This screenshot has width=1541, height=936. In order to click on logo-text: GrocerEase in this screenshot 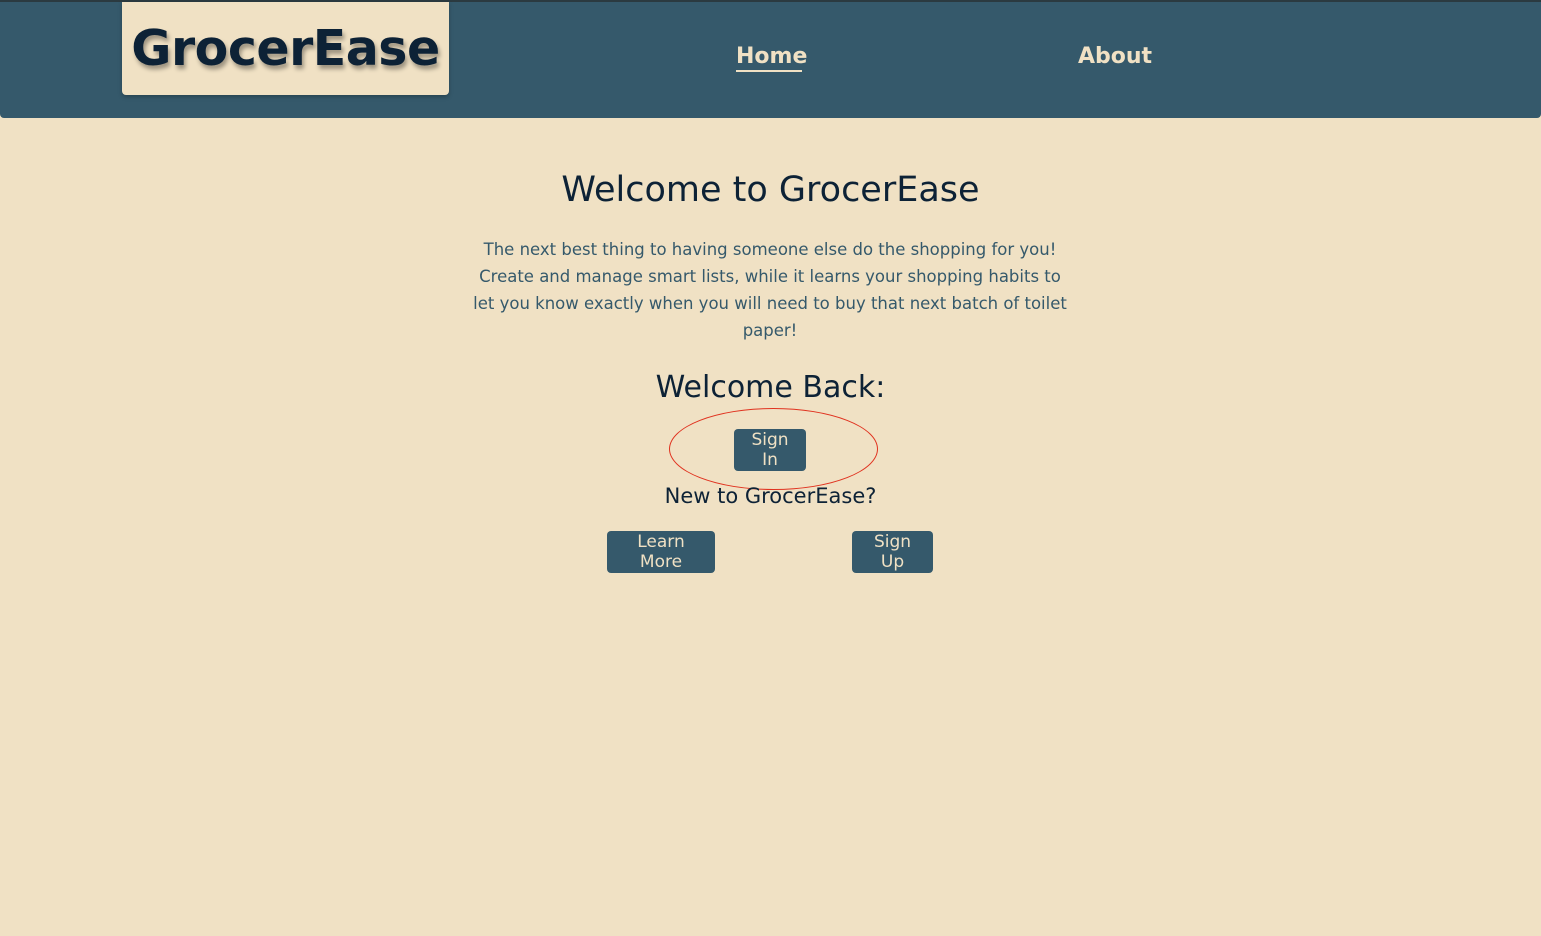, I will do `click(285, 48)`.